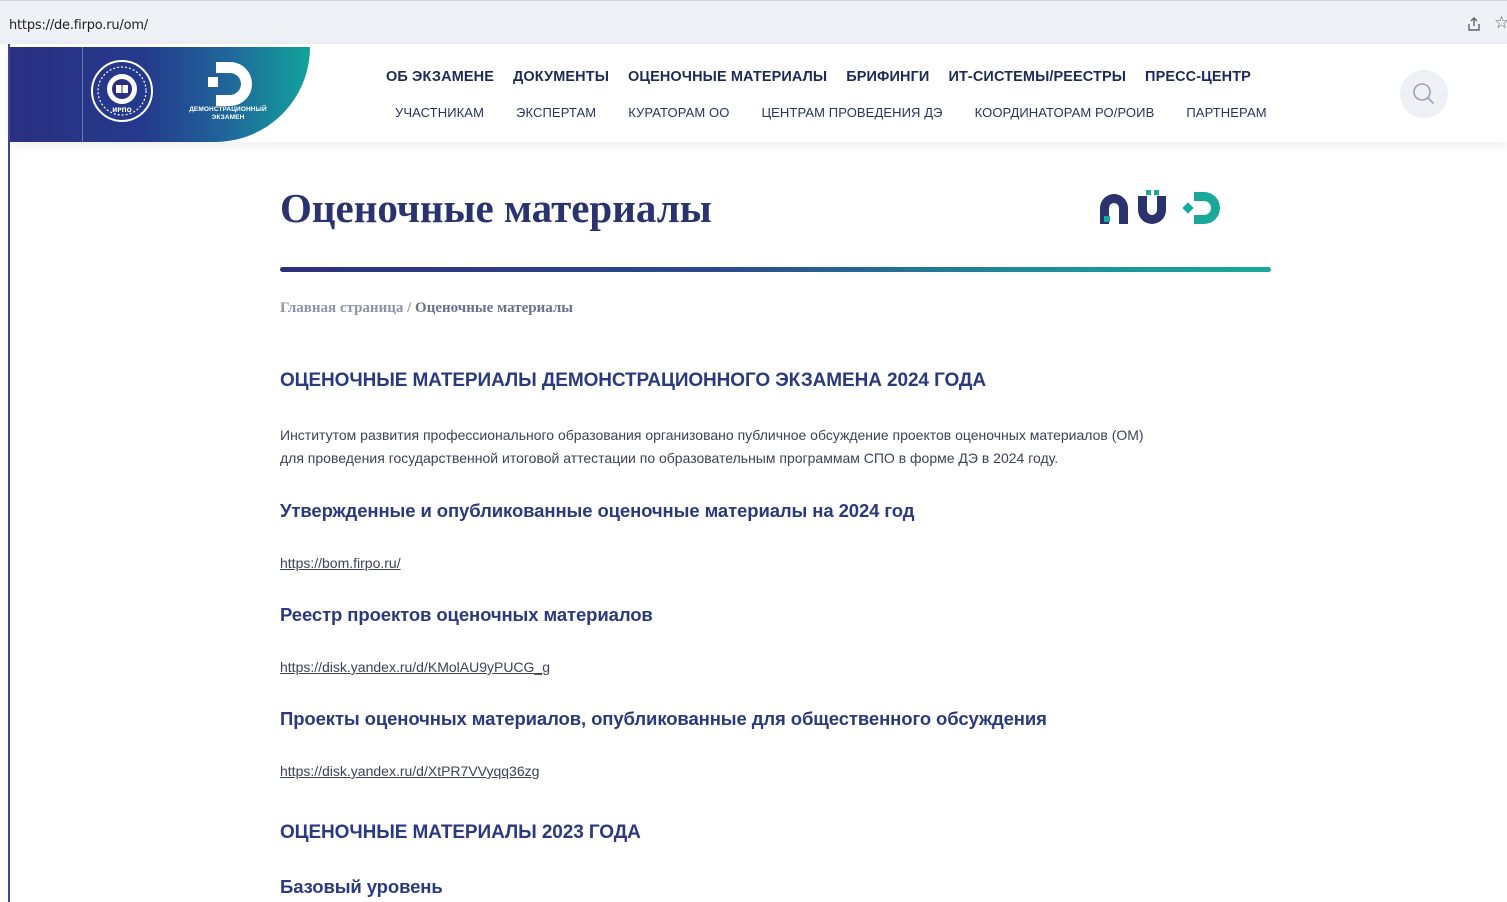 This screenshot has height=902, width=1507. Describe the element at coordinates (775, 269) in the screenshot. I see `title-divider` at that location.